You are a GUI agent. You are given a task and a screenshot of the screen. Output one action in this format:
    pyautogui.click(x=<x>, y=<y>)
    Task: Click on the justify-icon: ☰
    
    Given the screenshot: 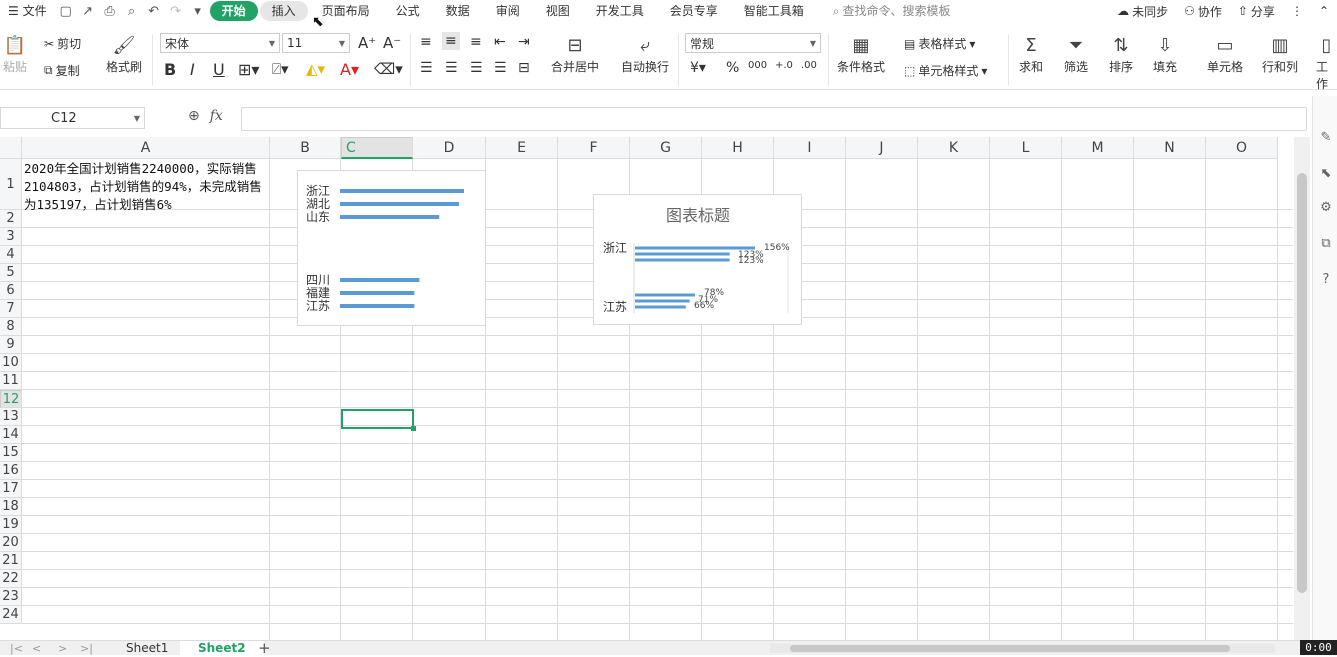 What is the action you would take?
    pyautogui.click(x=500, y=68)
    